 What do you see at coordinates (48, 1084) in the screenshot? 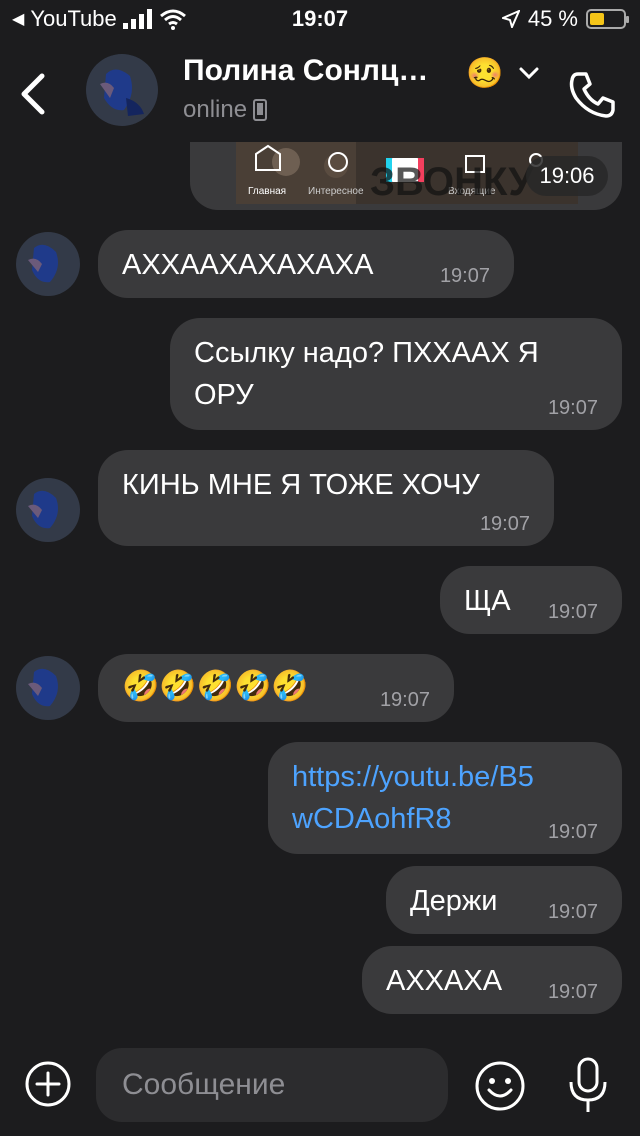
I see `plus-circle-icon` at bounding box center [48, 1084].